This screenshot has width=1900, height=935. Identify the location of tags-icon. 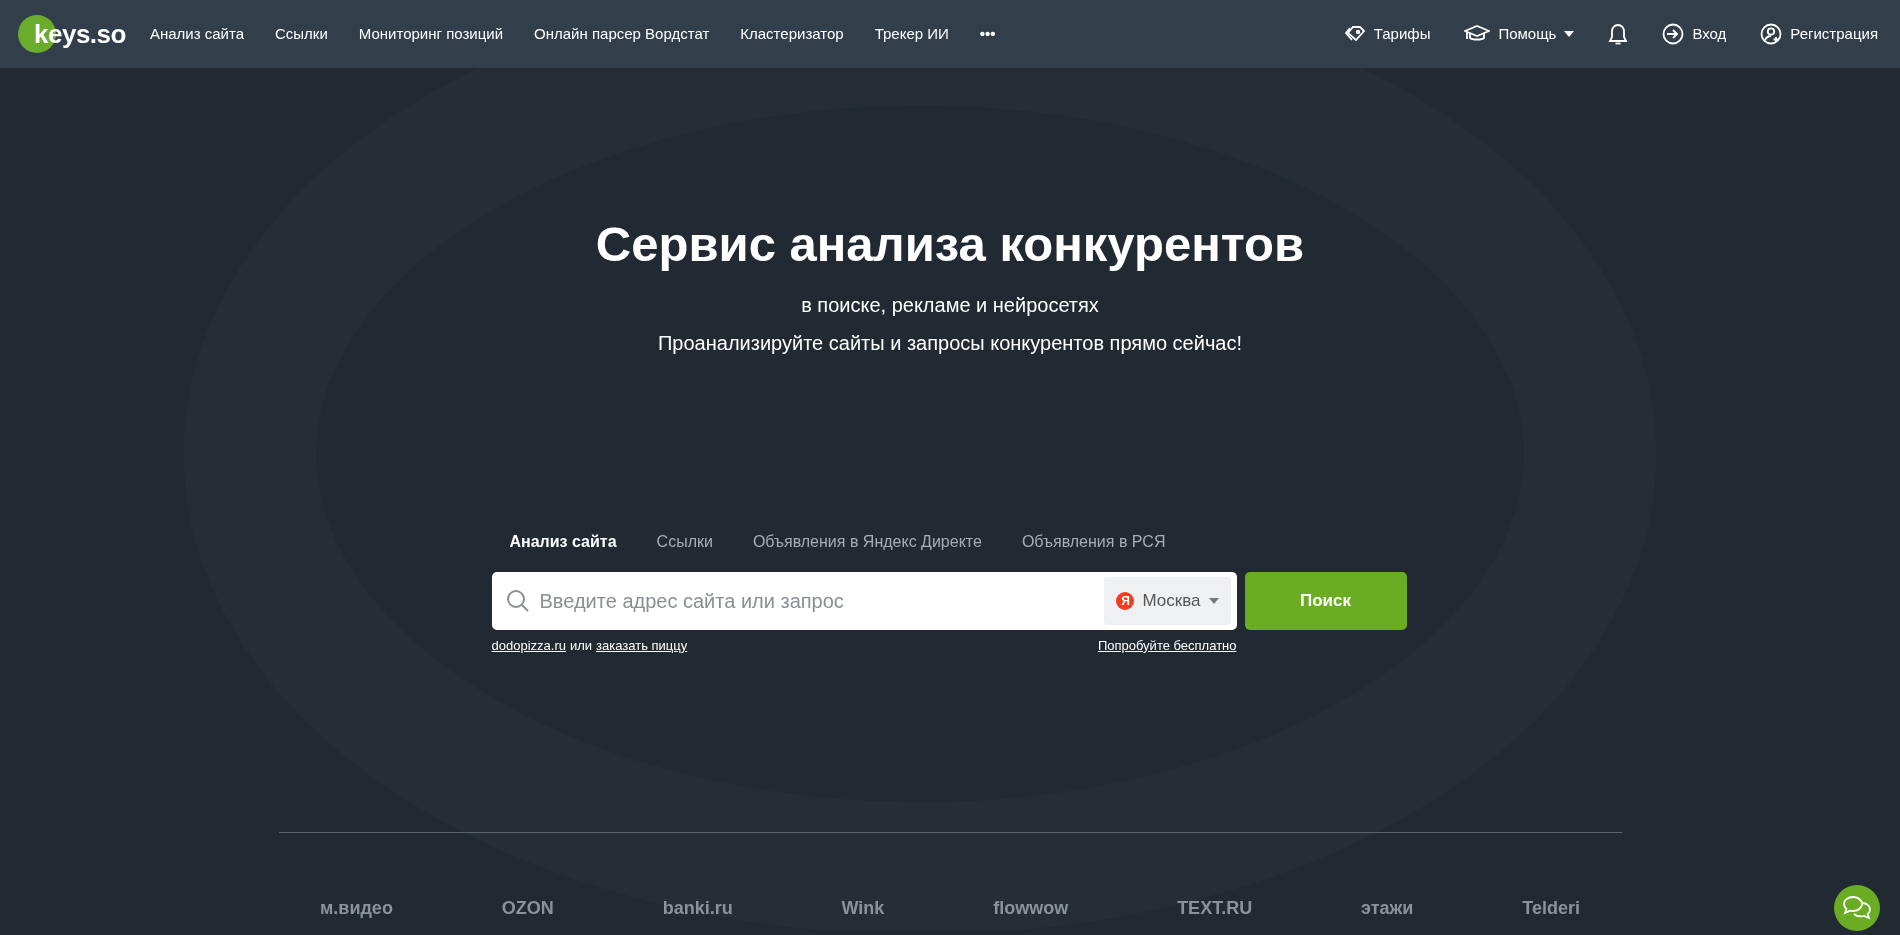
(1354, 34).